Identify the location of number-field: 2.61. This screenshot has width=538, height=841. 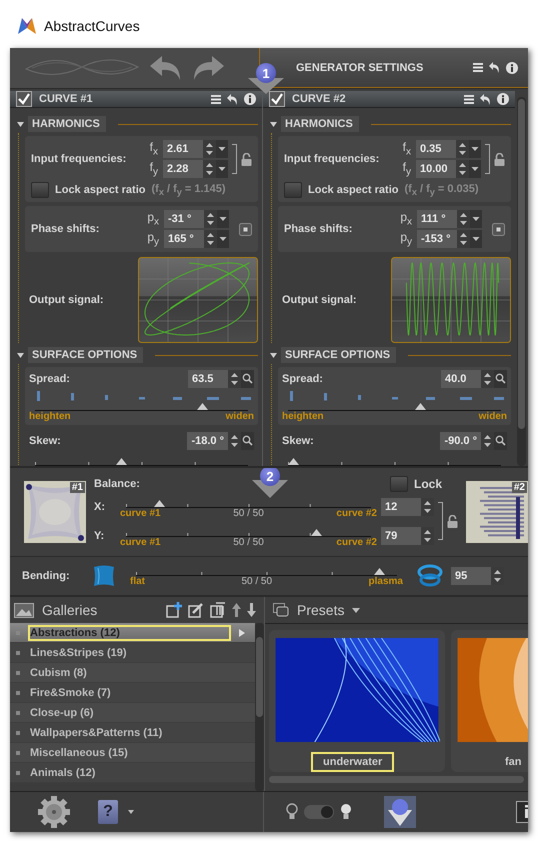
(183, 149).